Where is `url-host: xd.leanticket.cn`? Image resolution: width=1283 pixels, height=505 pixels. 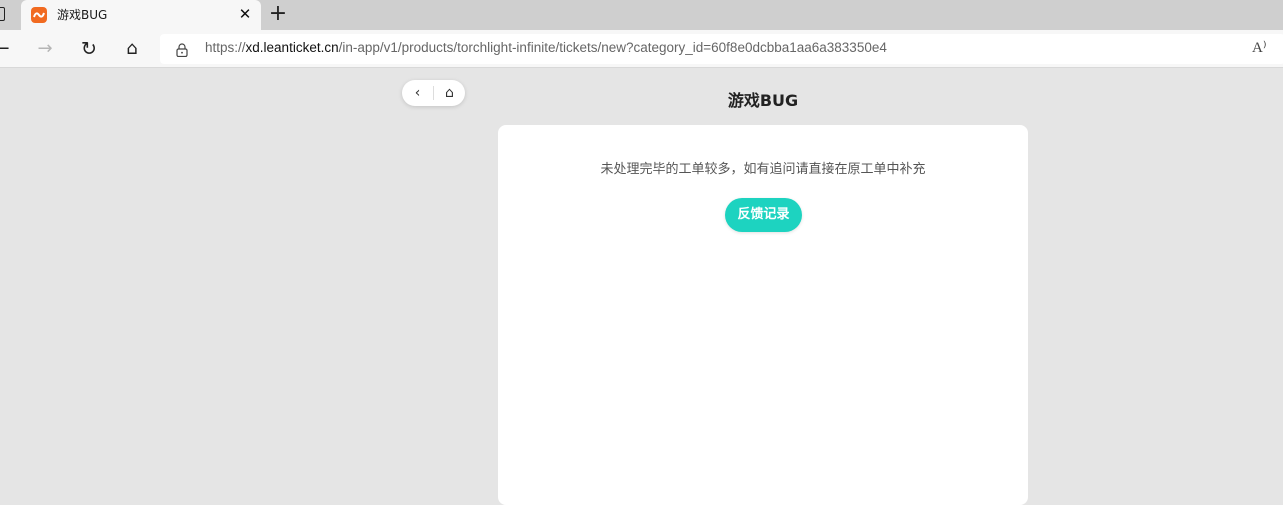
url-host: xd.leanticket.cn is located at coordinates (292, 47).